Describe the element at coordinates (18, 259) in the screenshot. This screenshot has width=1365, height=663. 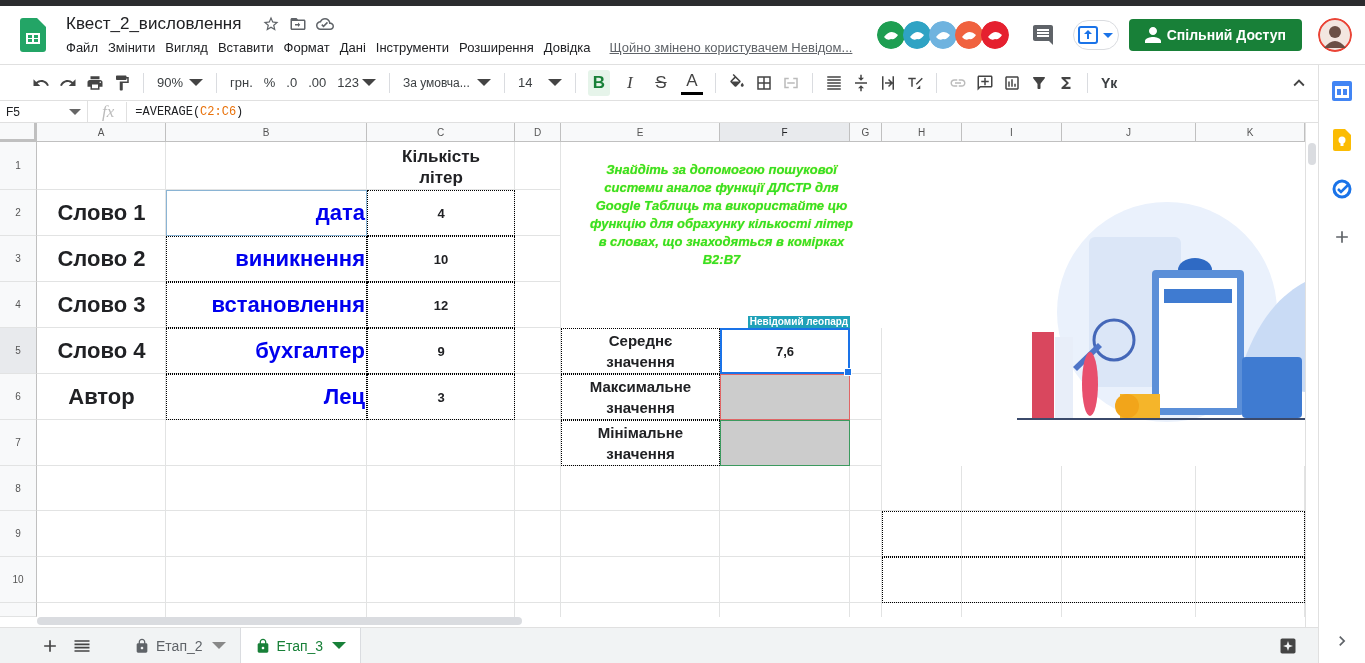
I see `row-header: 3` at that location.